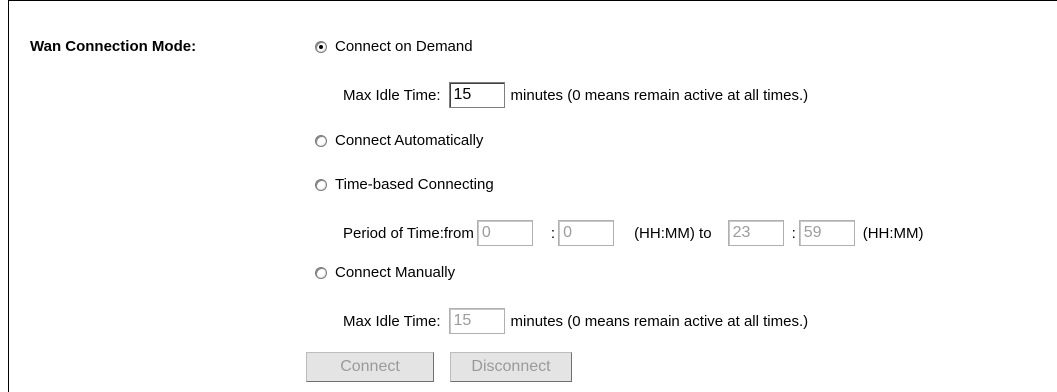  I want to click on option-connect-automatically: Connect Automatically, so click(399, 140).